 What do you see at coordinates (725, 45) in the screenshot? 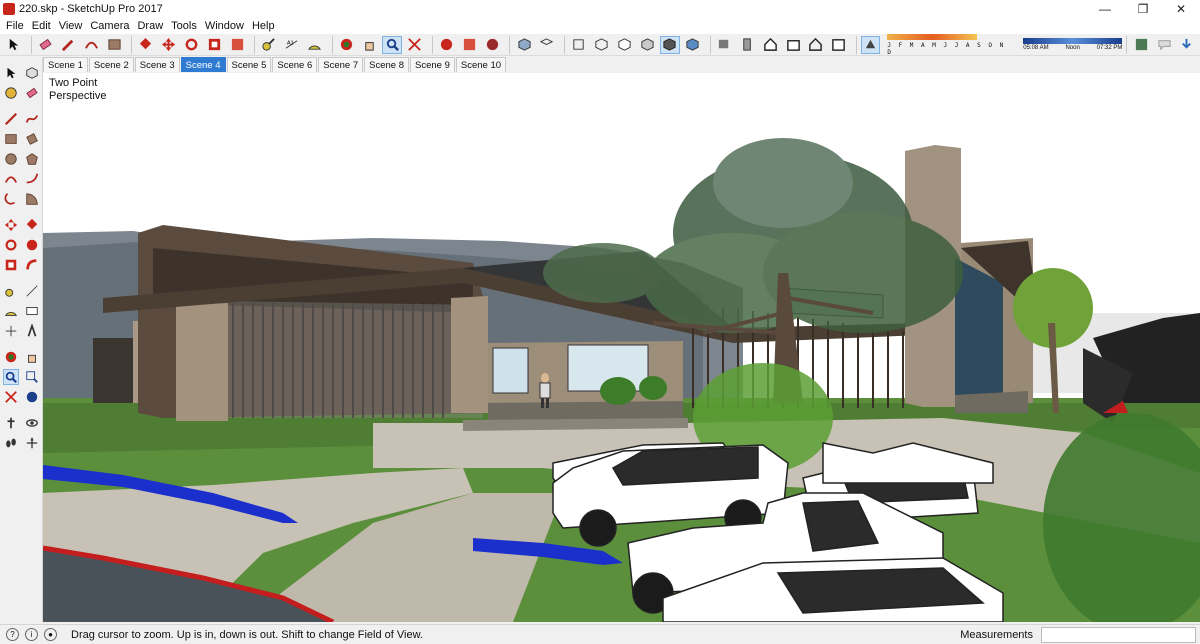
I see `section-plane-icon` at bounding box center [725, 45].